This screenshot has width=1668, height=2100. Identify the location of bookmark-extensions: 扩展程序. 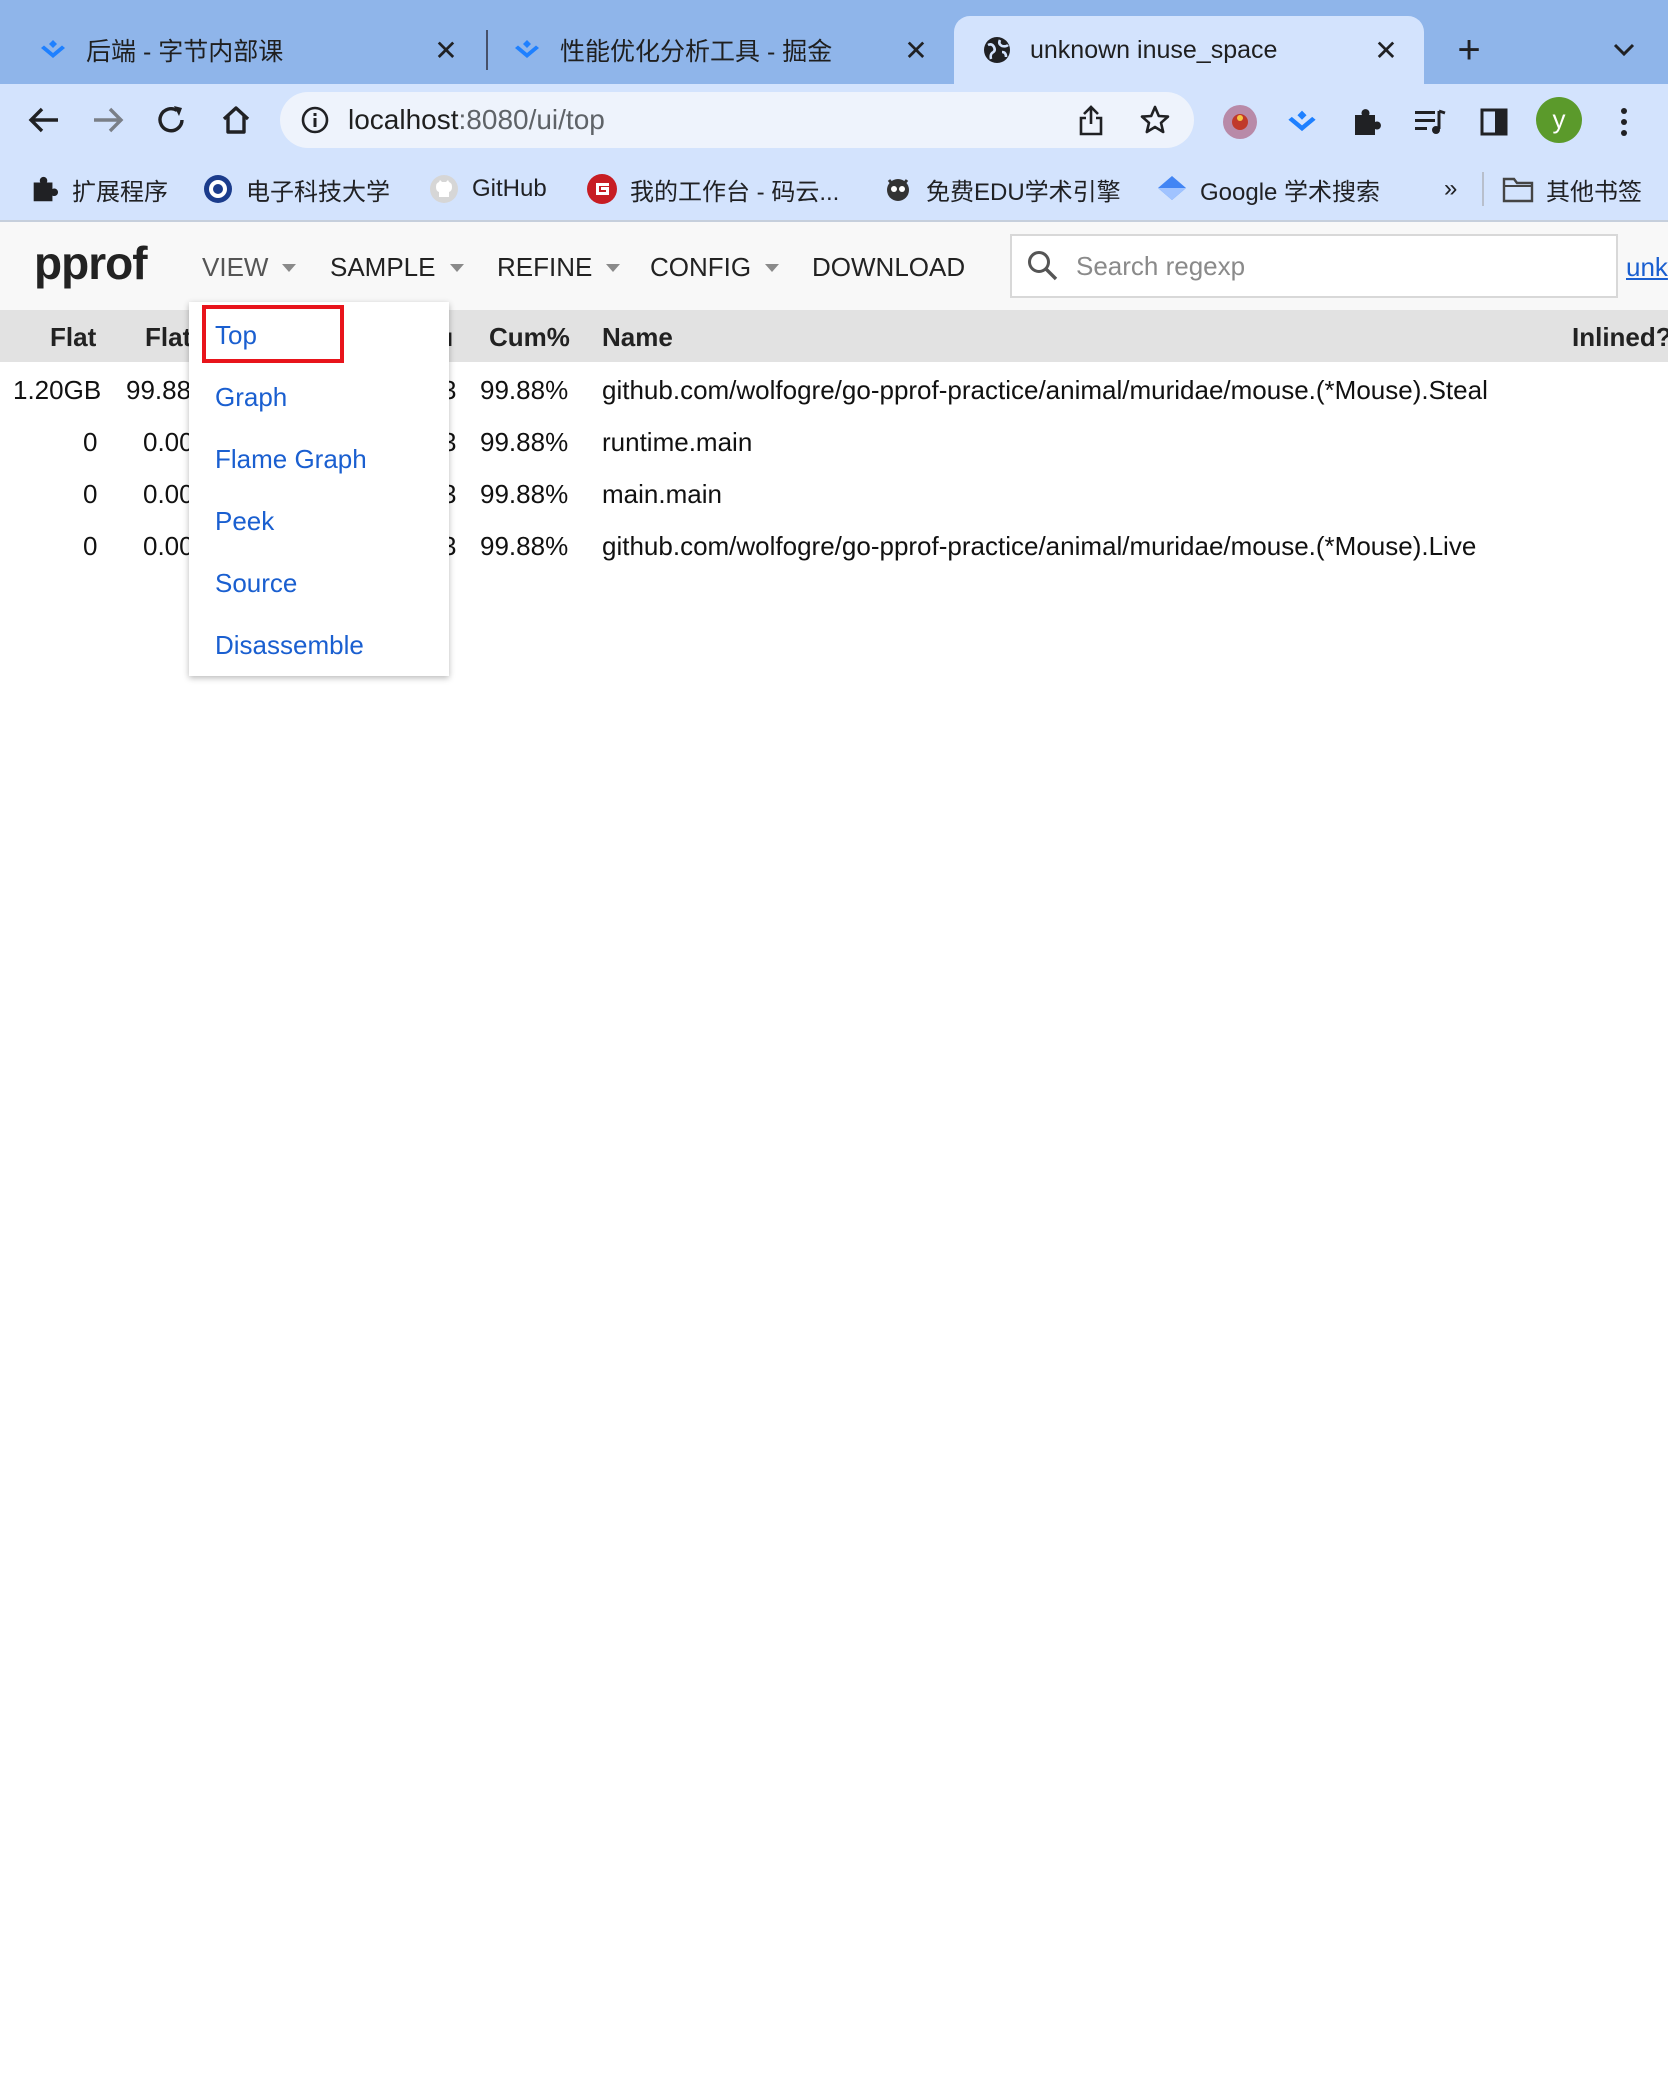
(98, 189).